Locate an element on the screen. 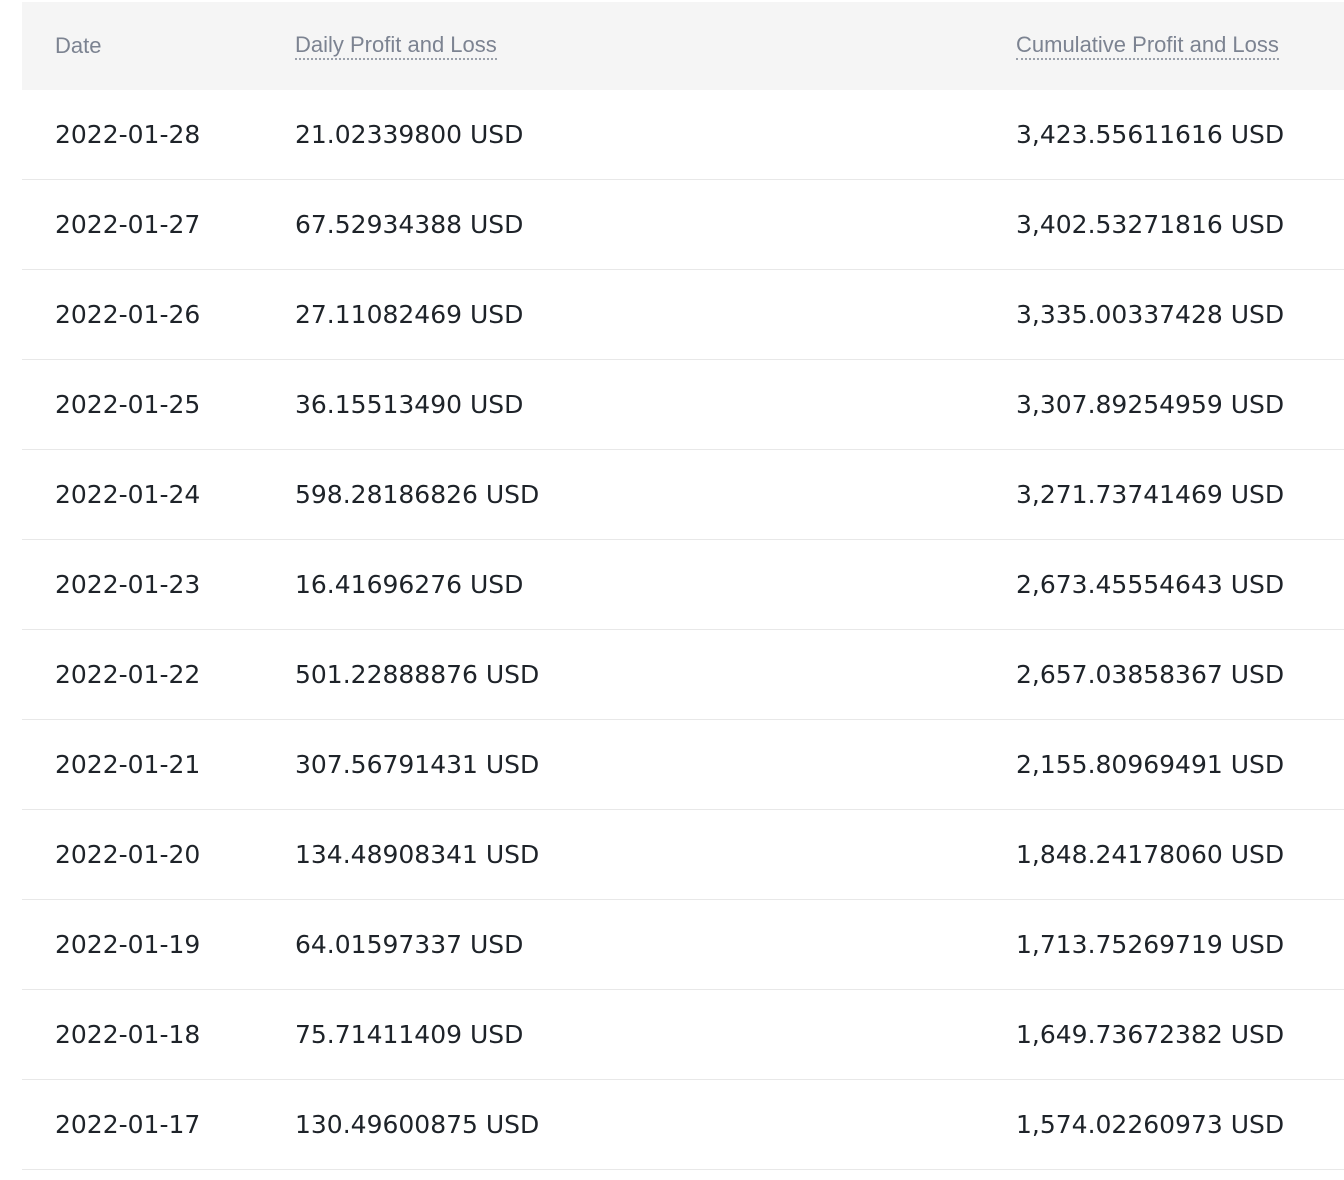 The image size is (1344, 1180). row-date: 2022-01-25 is located at coordinates (128, 404).